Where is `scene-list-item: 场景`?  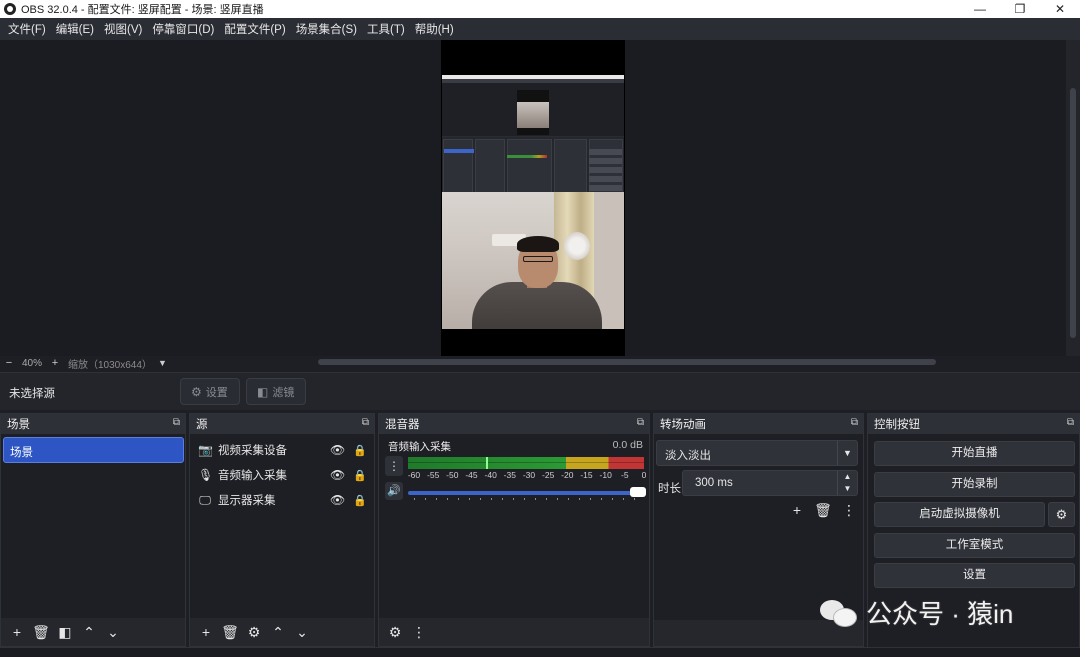 scene-list-item: 场景 is located at coordinates (93, 450).